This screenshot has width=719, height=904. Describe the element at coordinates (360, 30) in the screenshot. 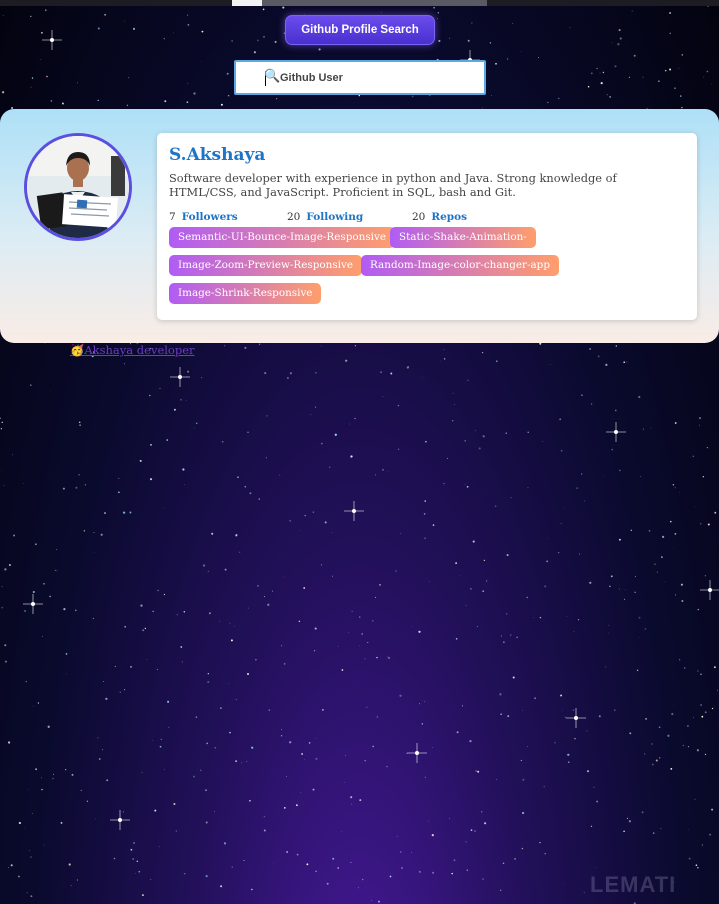

I see `github-profile-search-button: Github Profile Search` at that location.